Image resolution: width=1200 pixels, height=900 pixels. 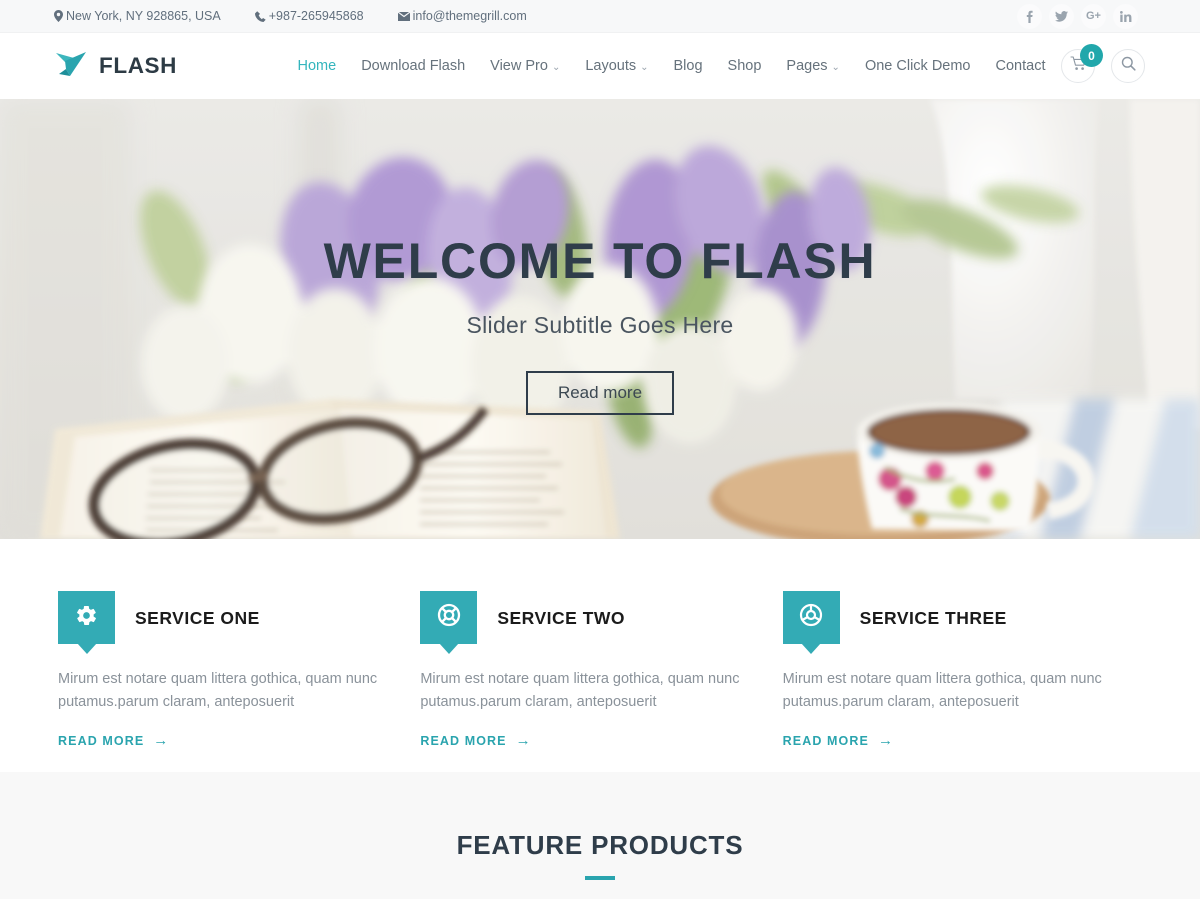 I want to click on facebook-icon, so click(x=1029, y=16).